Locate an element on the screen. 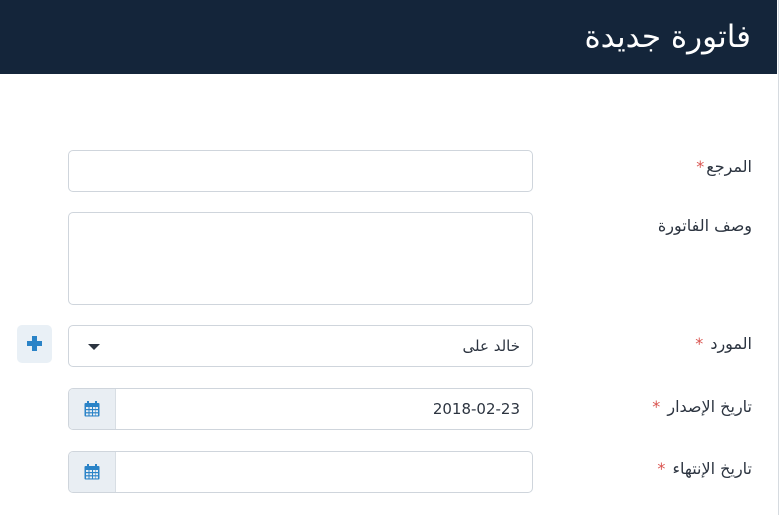 The image size is (779, 515). due-date-label-text: تاريخ الإنتهاء is located at coordinates (712, 468).